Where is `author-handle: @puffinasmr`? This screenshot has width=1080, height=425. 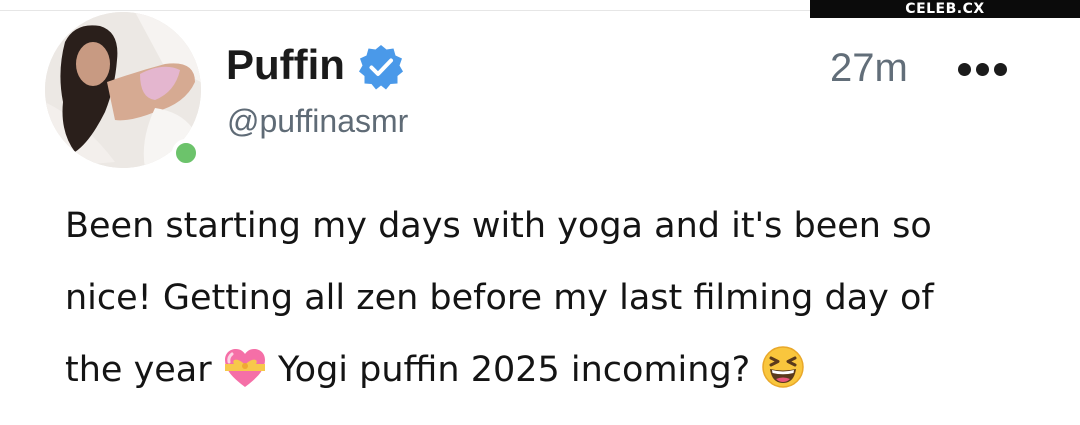
author-handle: @puffinasmr is located at coordinates (317, 121).